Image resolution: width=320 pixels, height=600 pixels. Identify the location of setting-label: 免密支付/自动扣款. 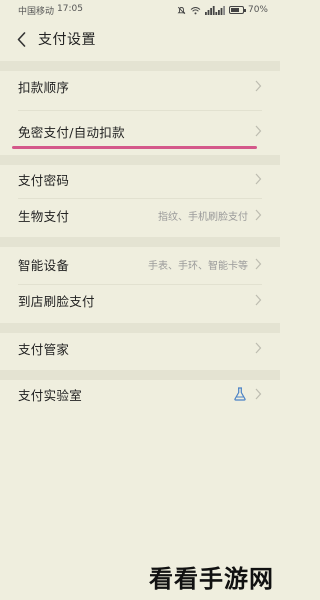
(71, 132).